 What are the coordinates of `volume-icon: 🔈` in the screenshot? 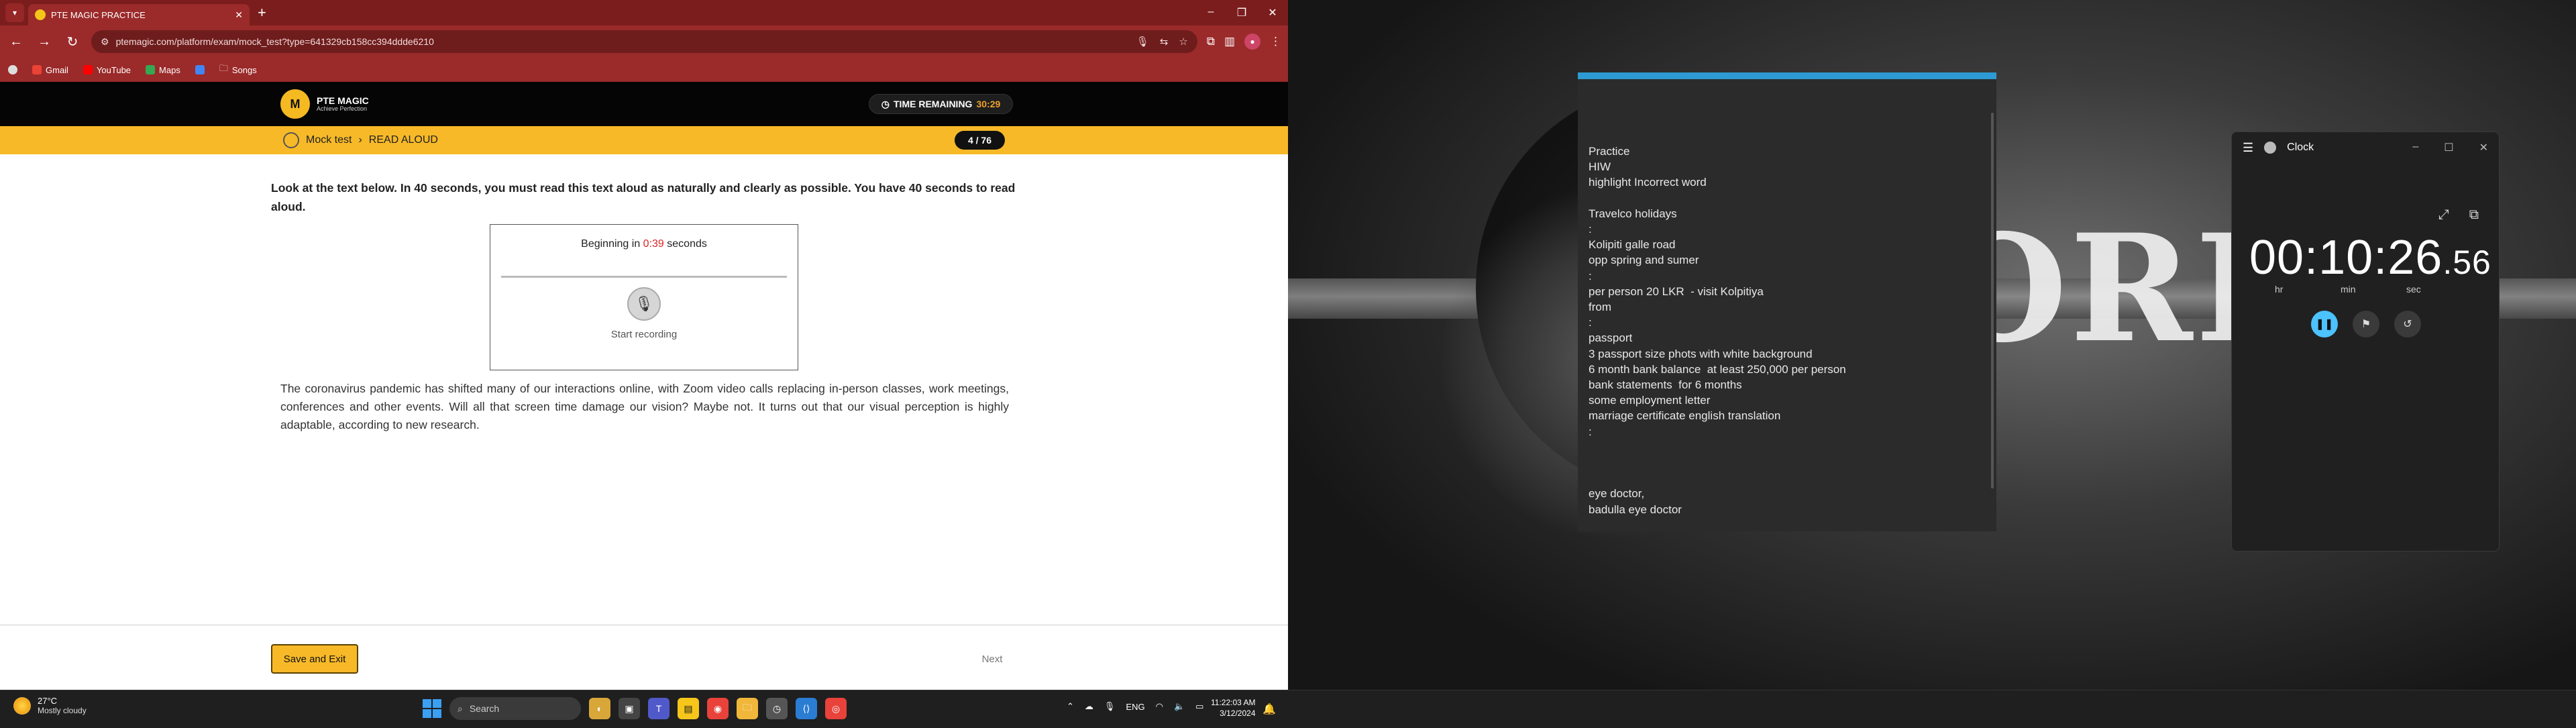 It's located at (1179, 706).